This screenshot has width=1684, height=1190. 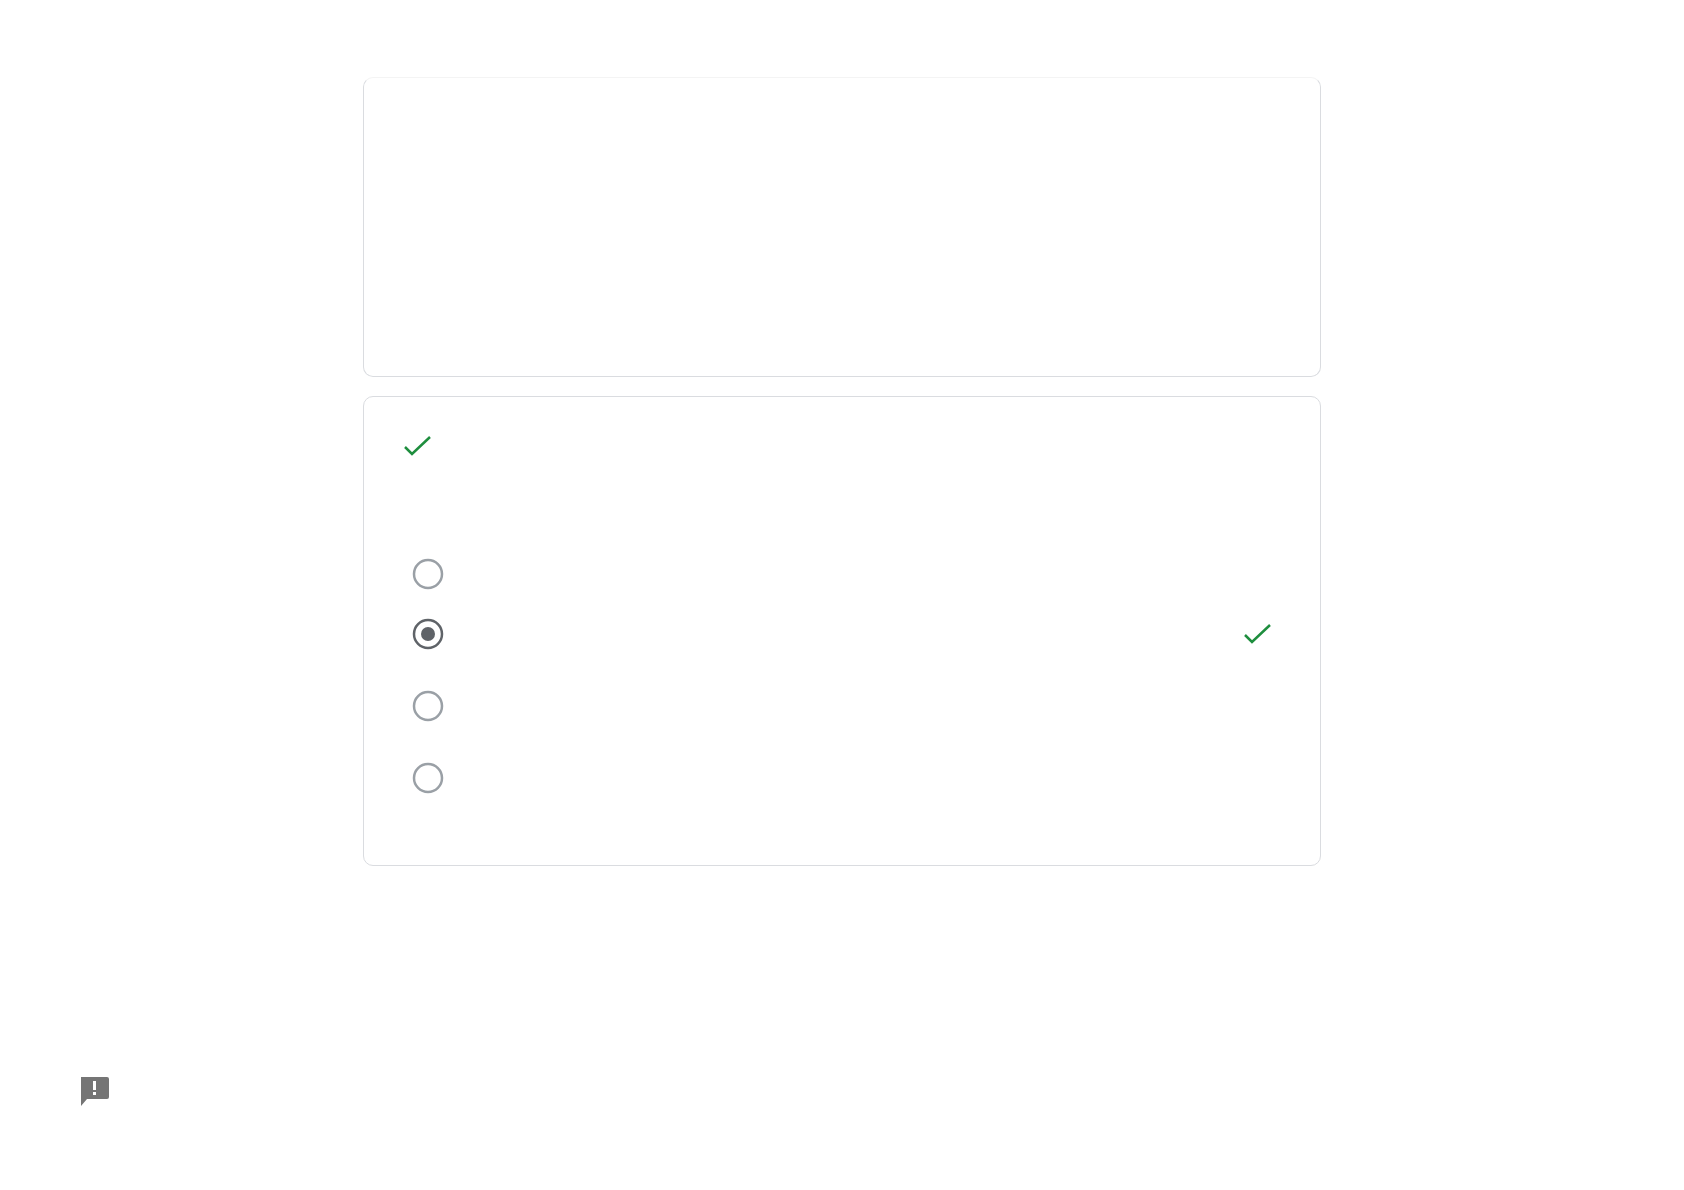 What do you see at coordinates (94, 1091) in the screenshot?
I see `feedback-icon` at bounding box center [94, 1091].